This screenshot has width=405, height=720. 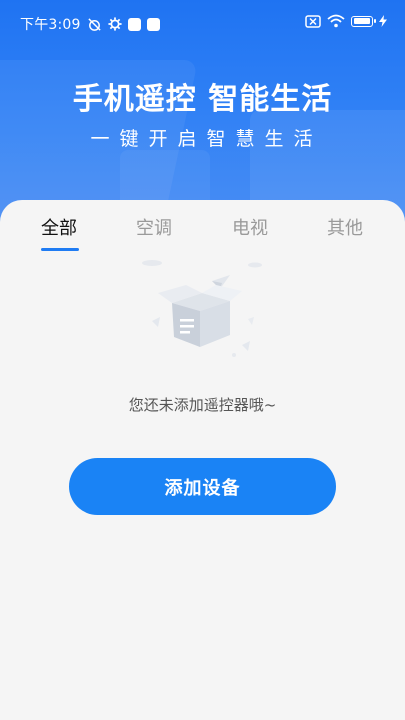 What do you see at coordinates (60, 249) in the screenshot?
I see `tab-active-indicator` at bounding box center [60, 249].